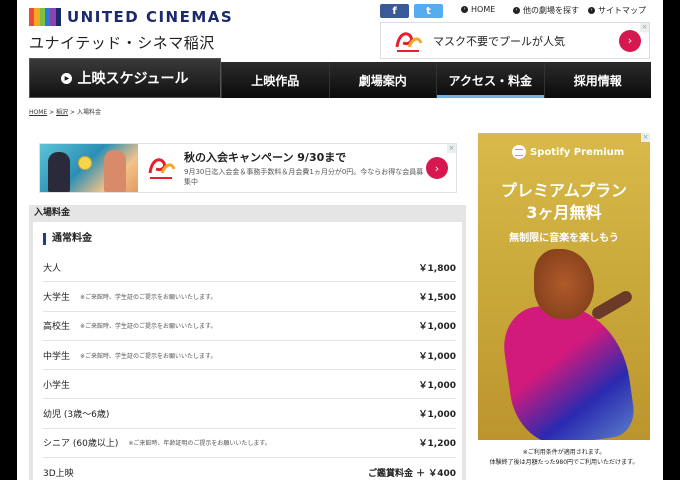  What do you see at coordinates (478, 9) in the screenshot?
I see `home-link: › HOME` at bounding box center [478, 9].